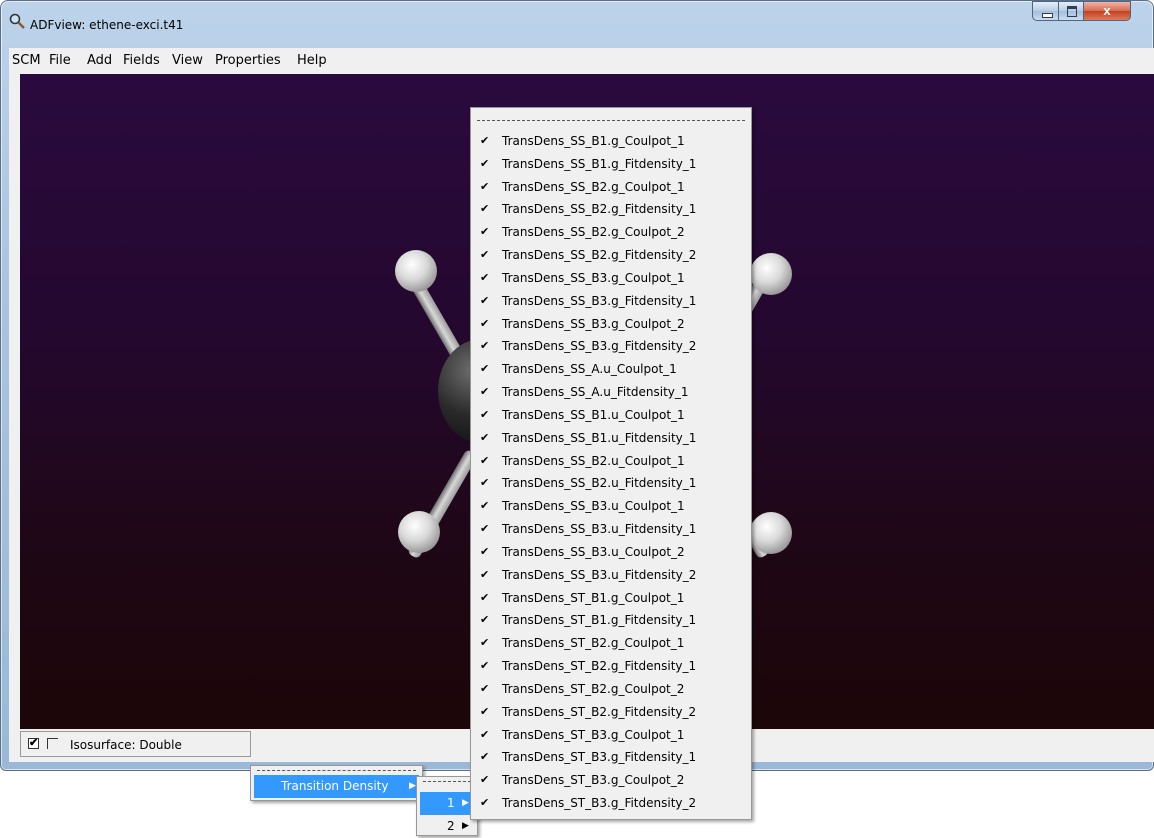  I want to click on field-menu-item-label: TransDens_SS_B1.u_Fitdensity_1, so click(599, 437).